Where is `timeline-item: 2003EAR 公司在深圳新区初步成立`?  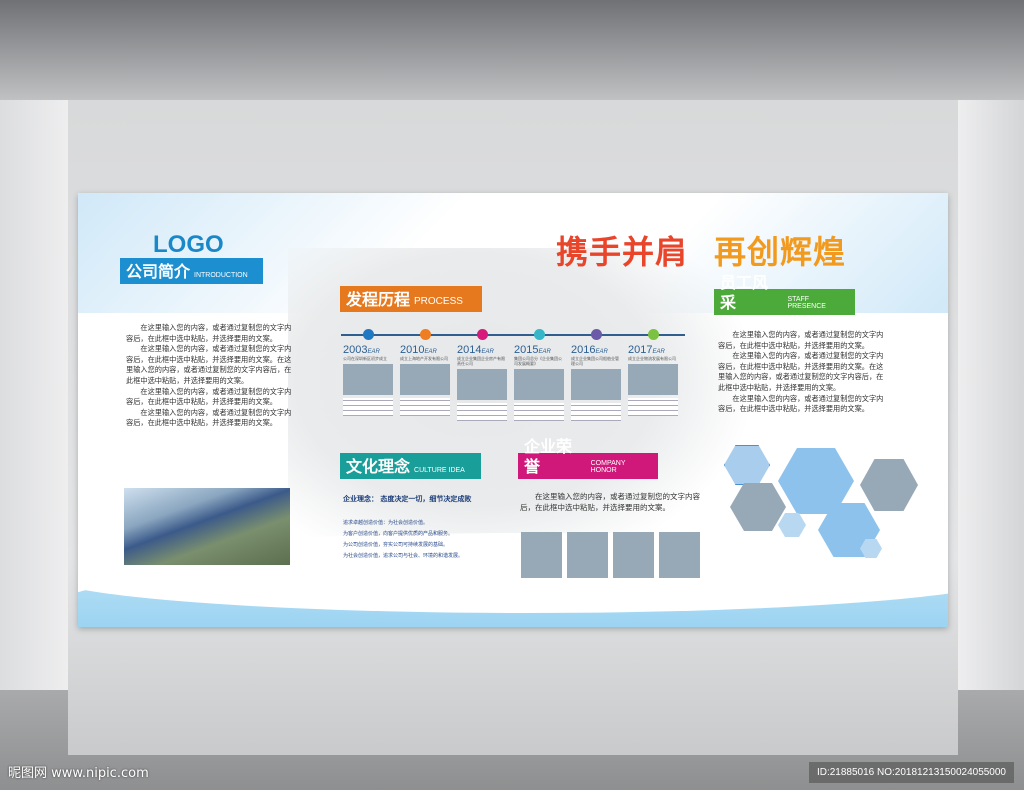
timeline-item: 2003EAR 公司在深圳新区初步成立 is located at coordinates (368, 372).